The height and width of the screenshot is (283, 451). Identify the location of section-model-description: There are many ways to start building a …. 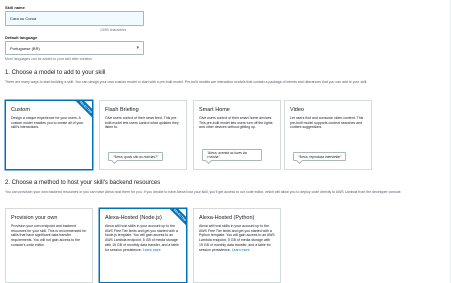
(186, 82).